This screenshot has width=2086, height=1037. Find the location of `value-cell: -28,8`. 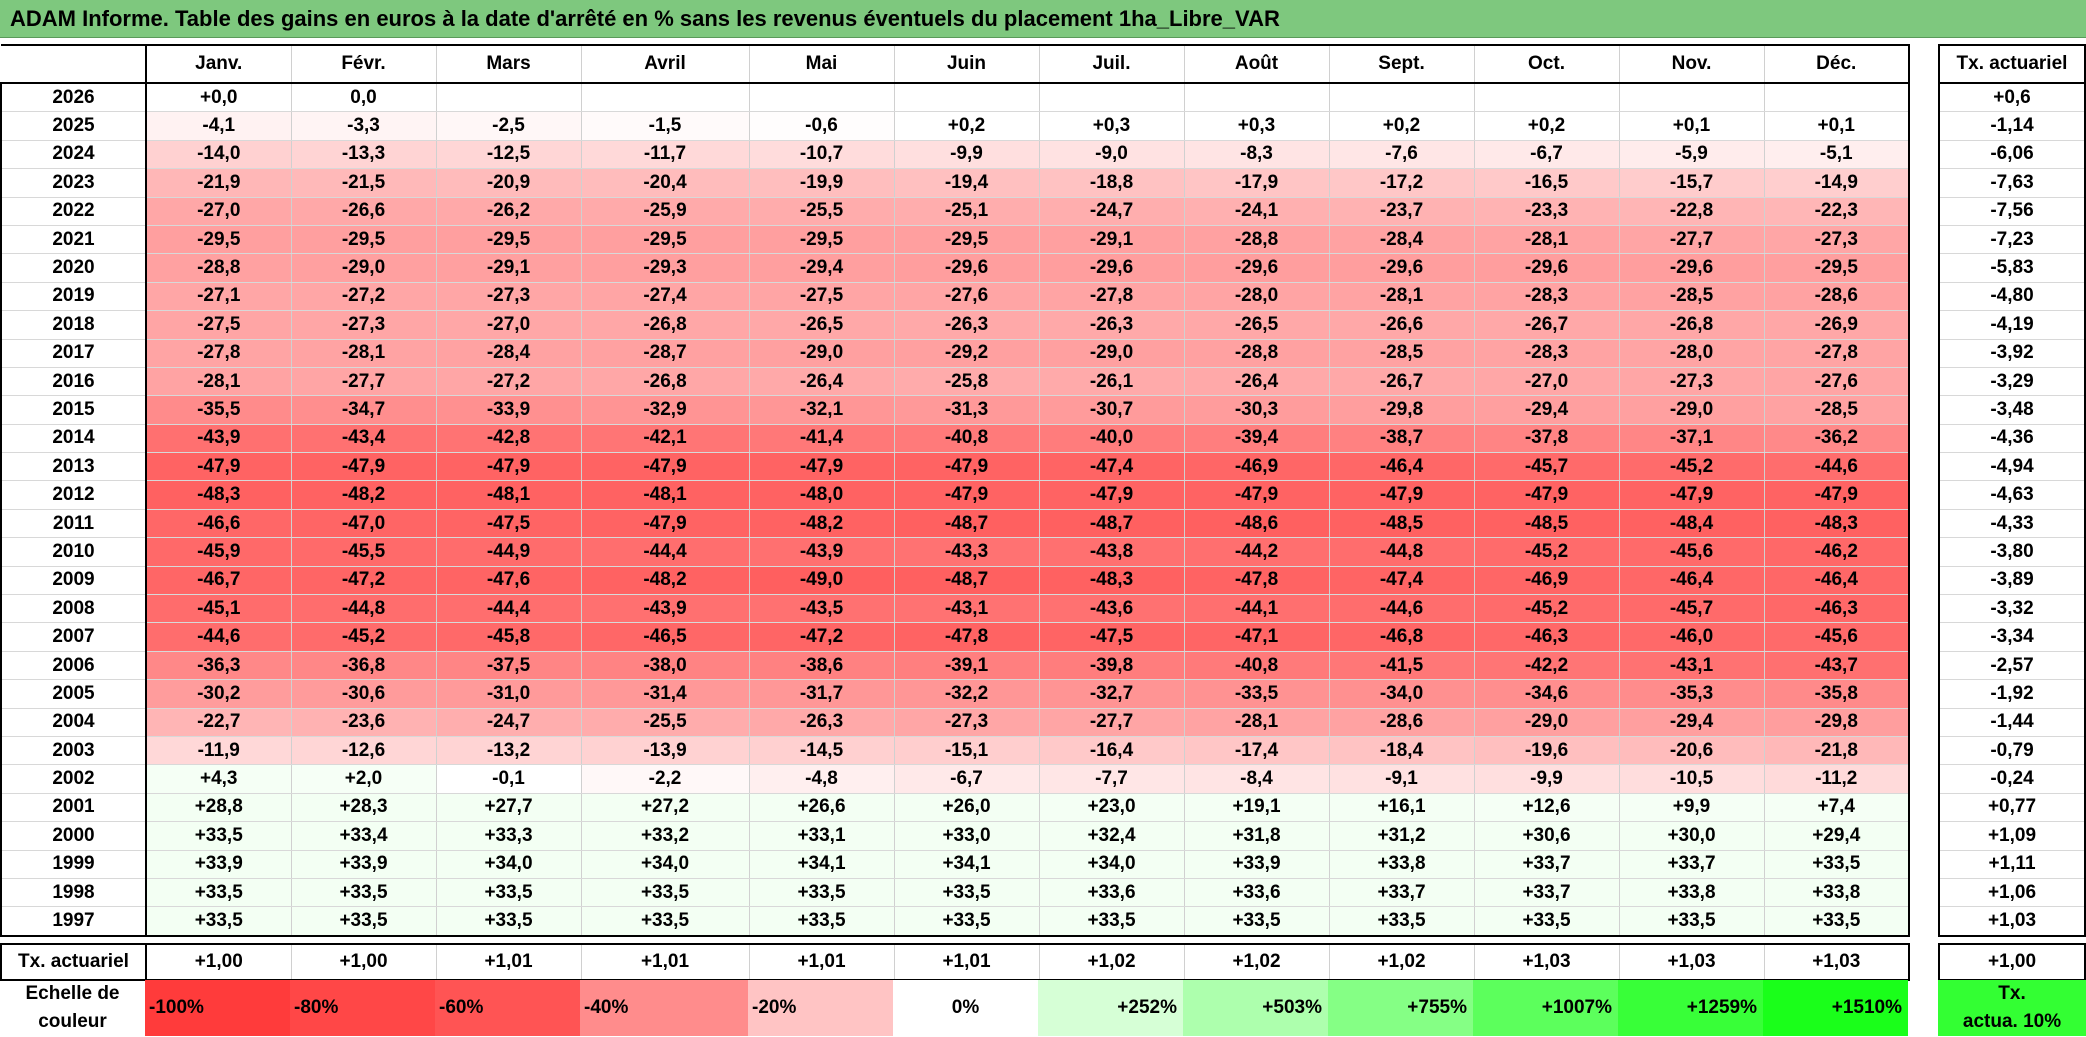

value-cell: -28,8 is located at coordinates (1257, 240).